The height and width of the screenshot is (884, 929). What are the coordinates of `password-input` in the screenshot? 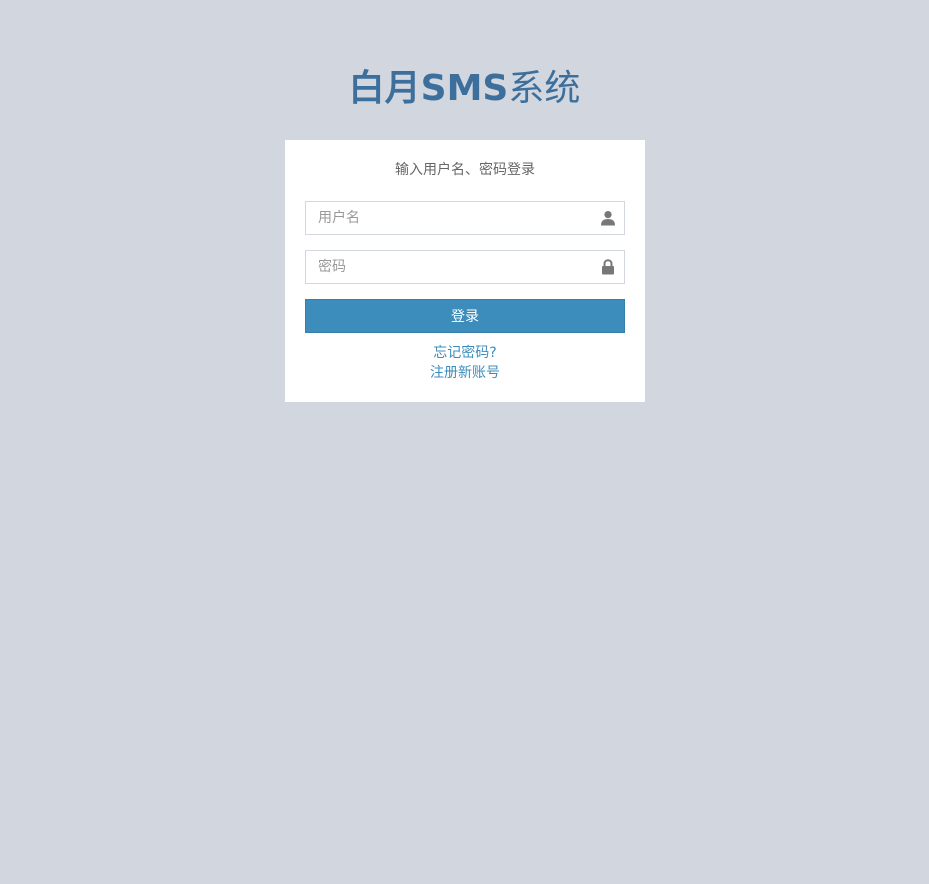 It's located at (465, 267).